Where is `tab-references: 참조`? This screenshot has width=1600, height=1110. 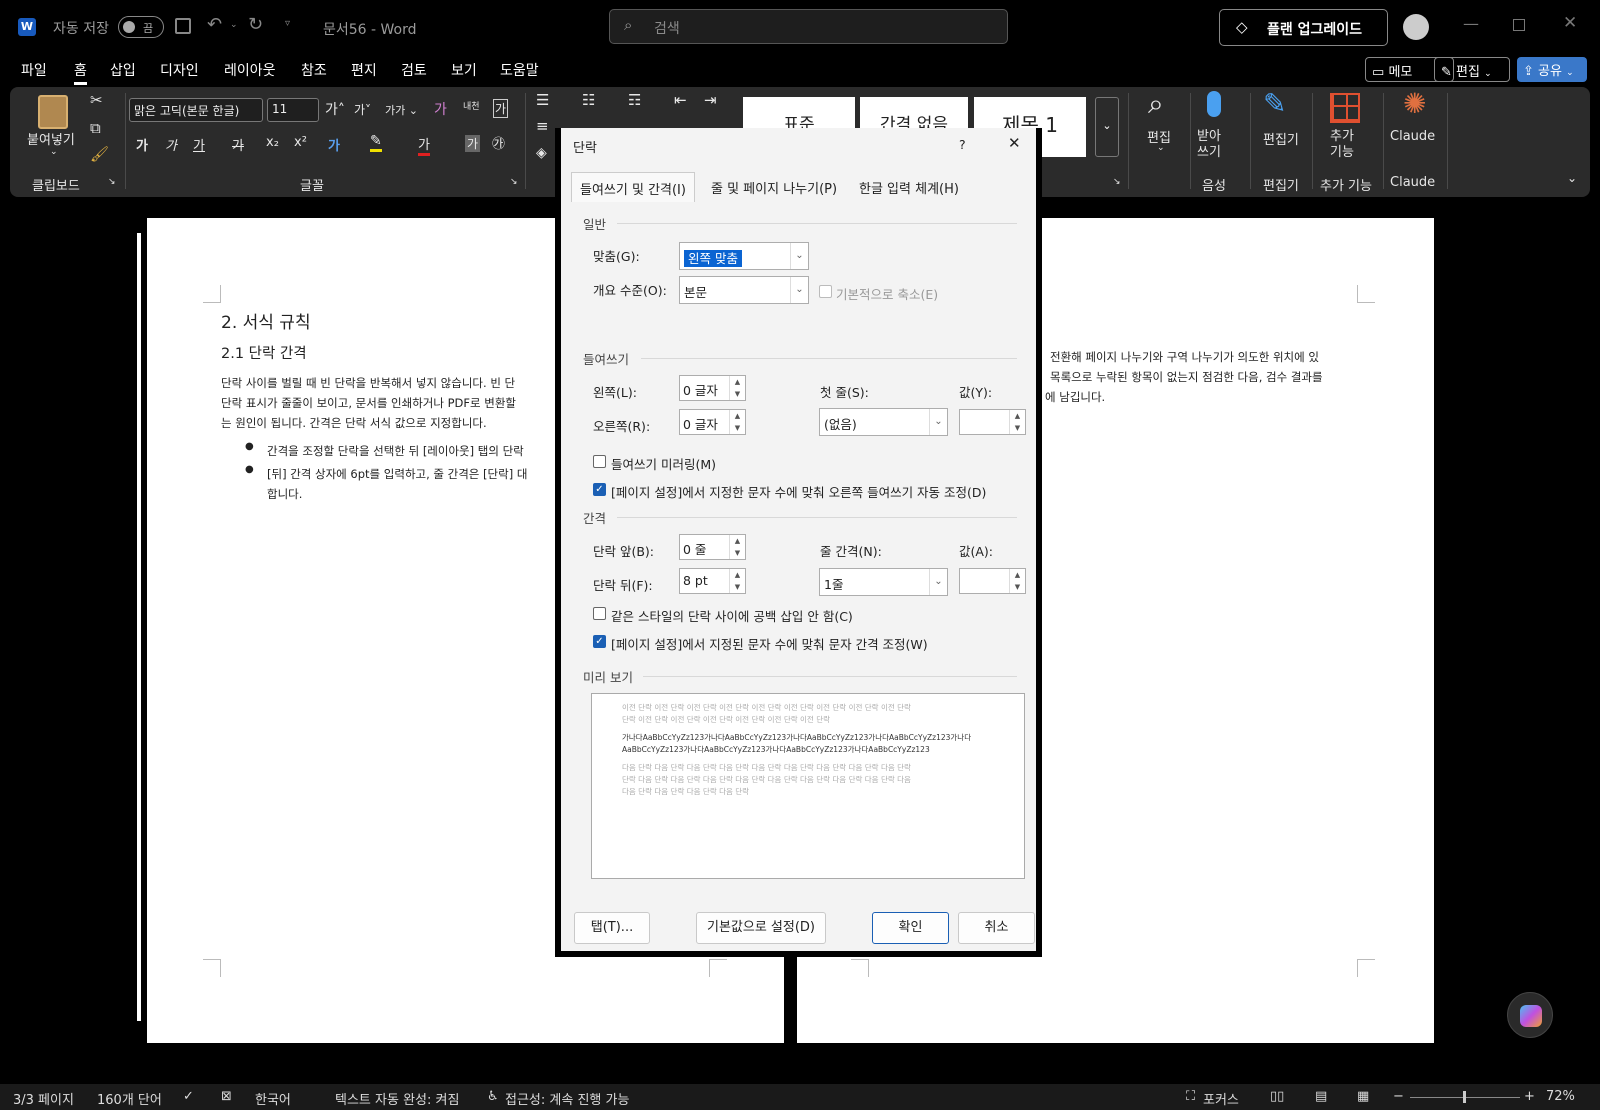
tab-references: 참조 is located at coordinates (314, 70).